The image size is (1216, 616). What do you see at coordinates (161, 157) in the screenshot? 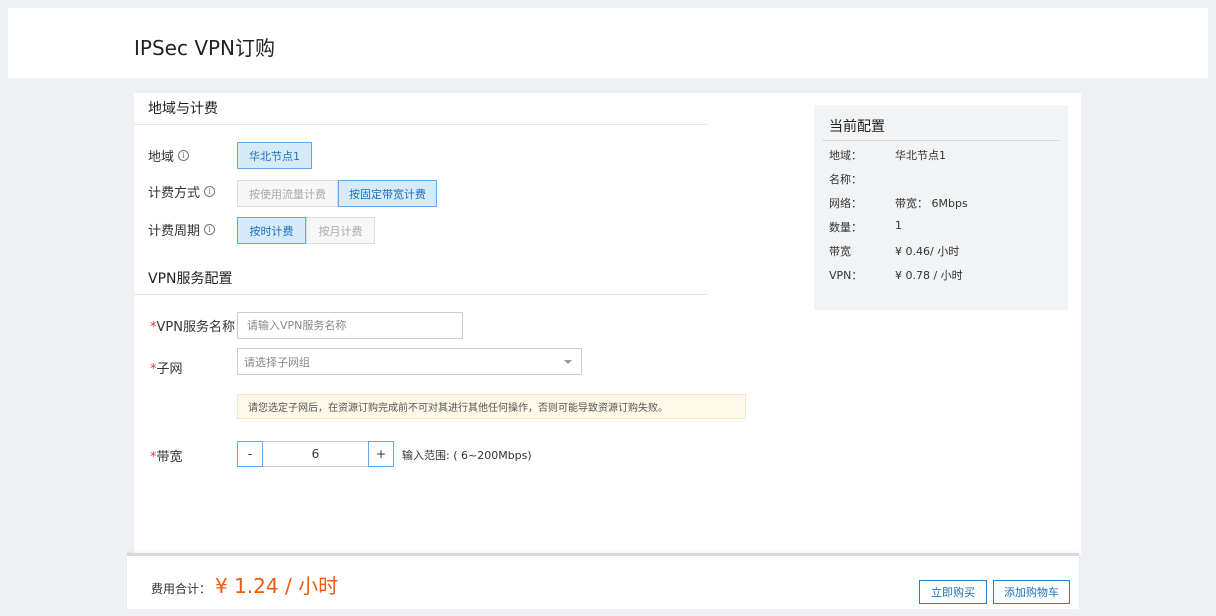
I see `region-label-text: 地域` at bounding box center [161, 157].